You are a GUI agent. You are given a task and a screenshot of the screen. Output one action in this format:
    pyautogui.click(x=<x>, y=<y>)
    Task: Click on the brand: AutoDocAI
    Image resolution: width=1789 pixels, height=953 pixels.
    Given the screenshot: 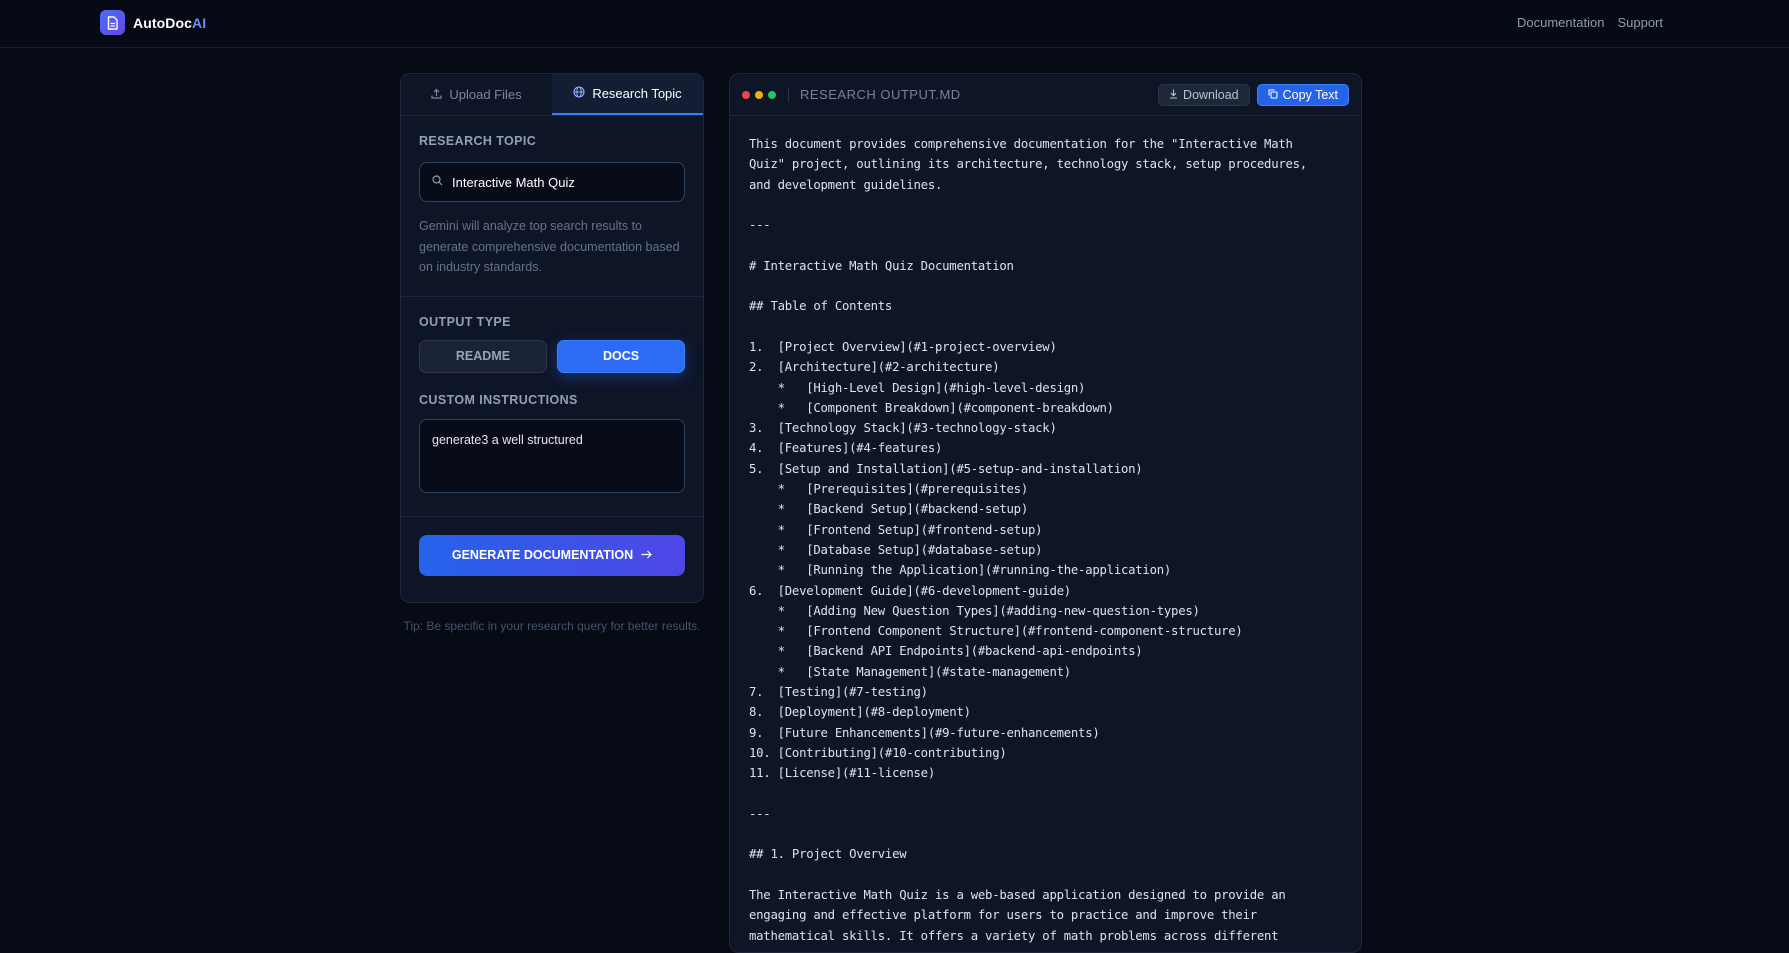 What is the action you would take?
    pyautogui.click(x=153, y=22)
    